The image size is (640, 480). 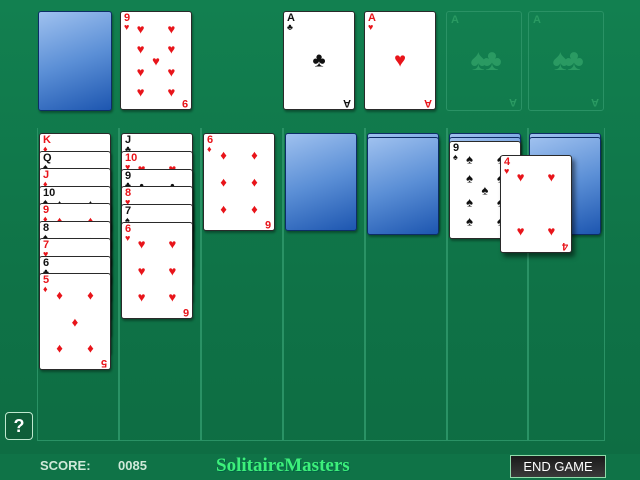 I want to click on card-suit-icon: ♣, so click(x=290, y=27).